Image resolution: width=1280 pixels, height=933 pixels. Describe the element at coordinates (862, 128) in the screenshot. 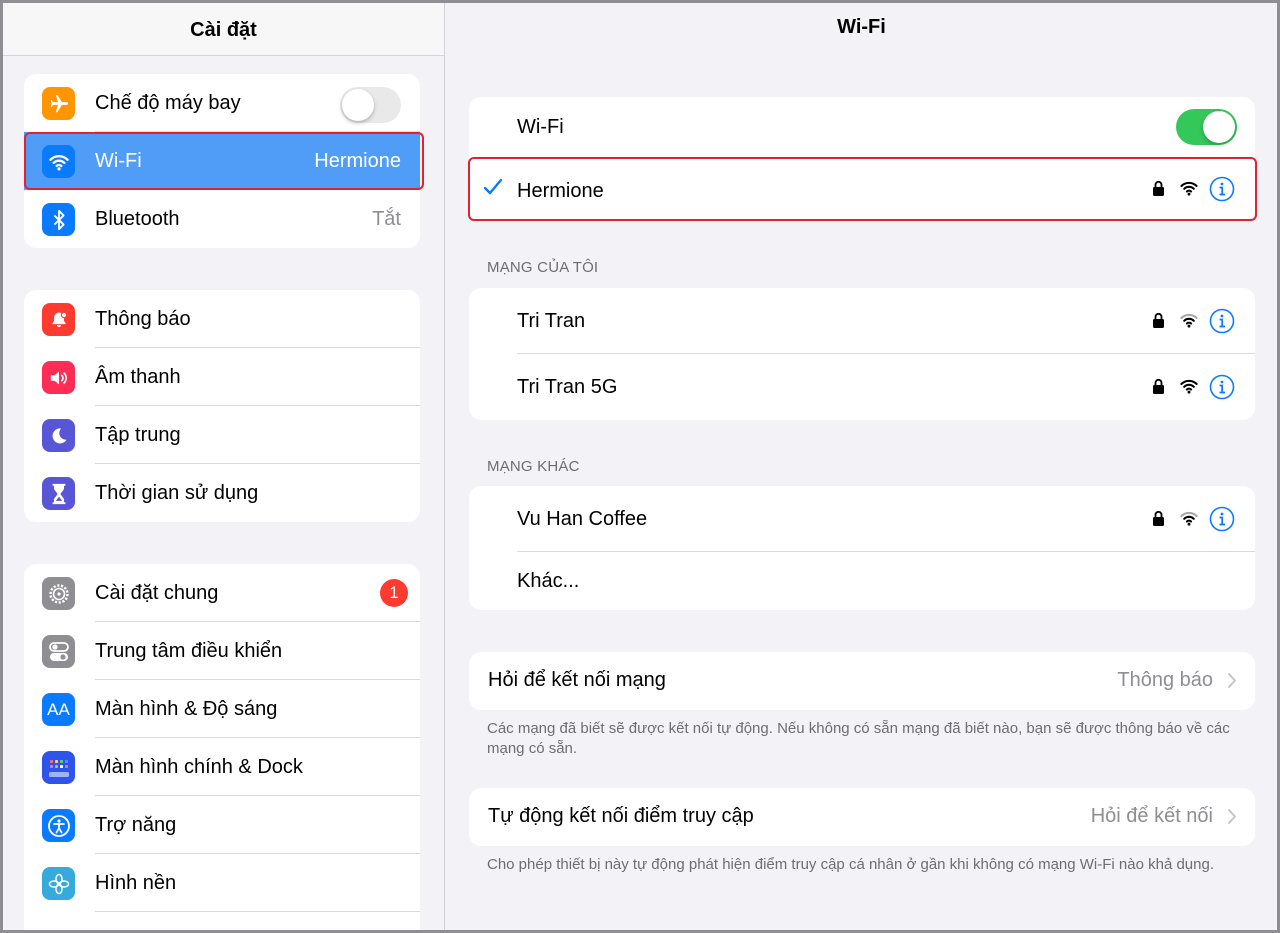

I see `wifi-toggle-row: Wi-Fi` at that location.